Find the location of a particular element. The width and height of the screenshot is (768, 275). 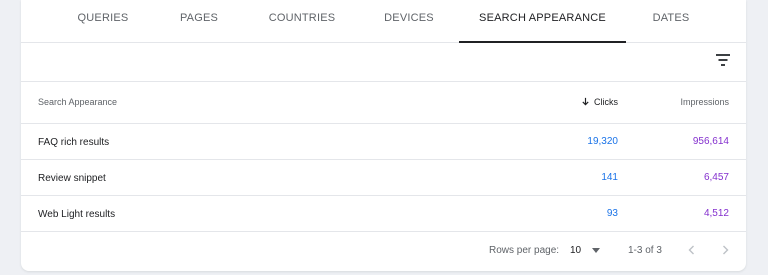

table-row: Review snippet 141 6,457 is located at coordinates (383, 178).